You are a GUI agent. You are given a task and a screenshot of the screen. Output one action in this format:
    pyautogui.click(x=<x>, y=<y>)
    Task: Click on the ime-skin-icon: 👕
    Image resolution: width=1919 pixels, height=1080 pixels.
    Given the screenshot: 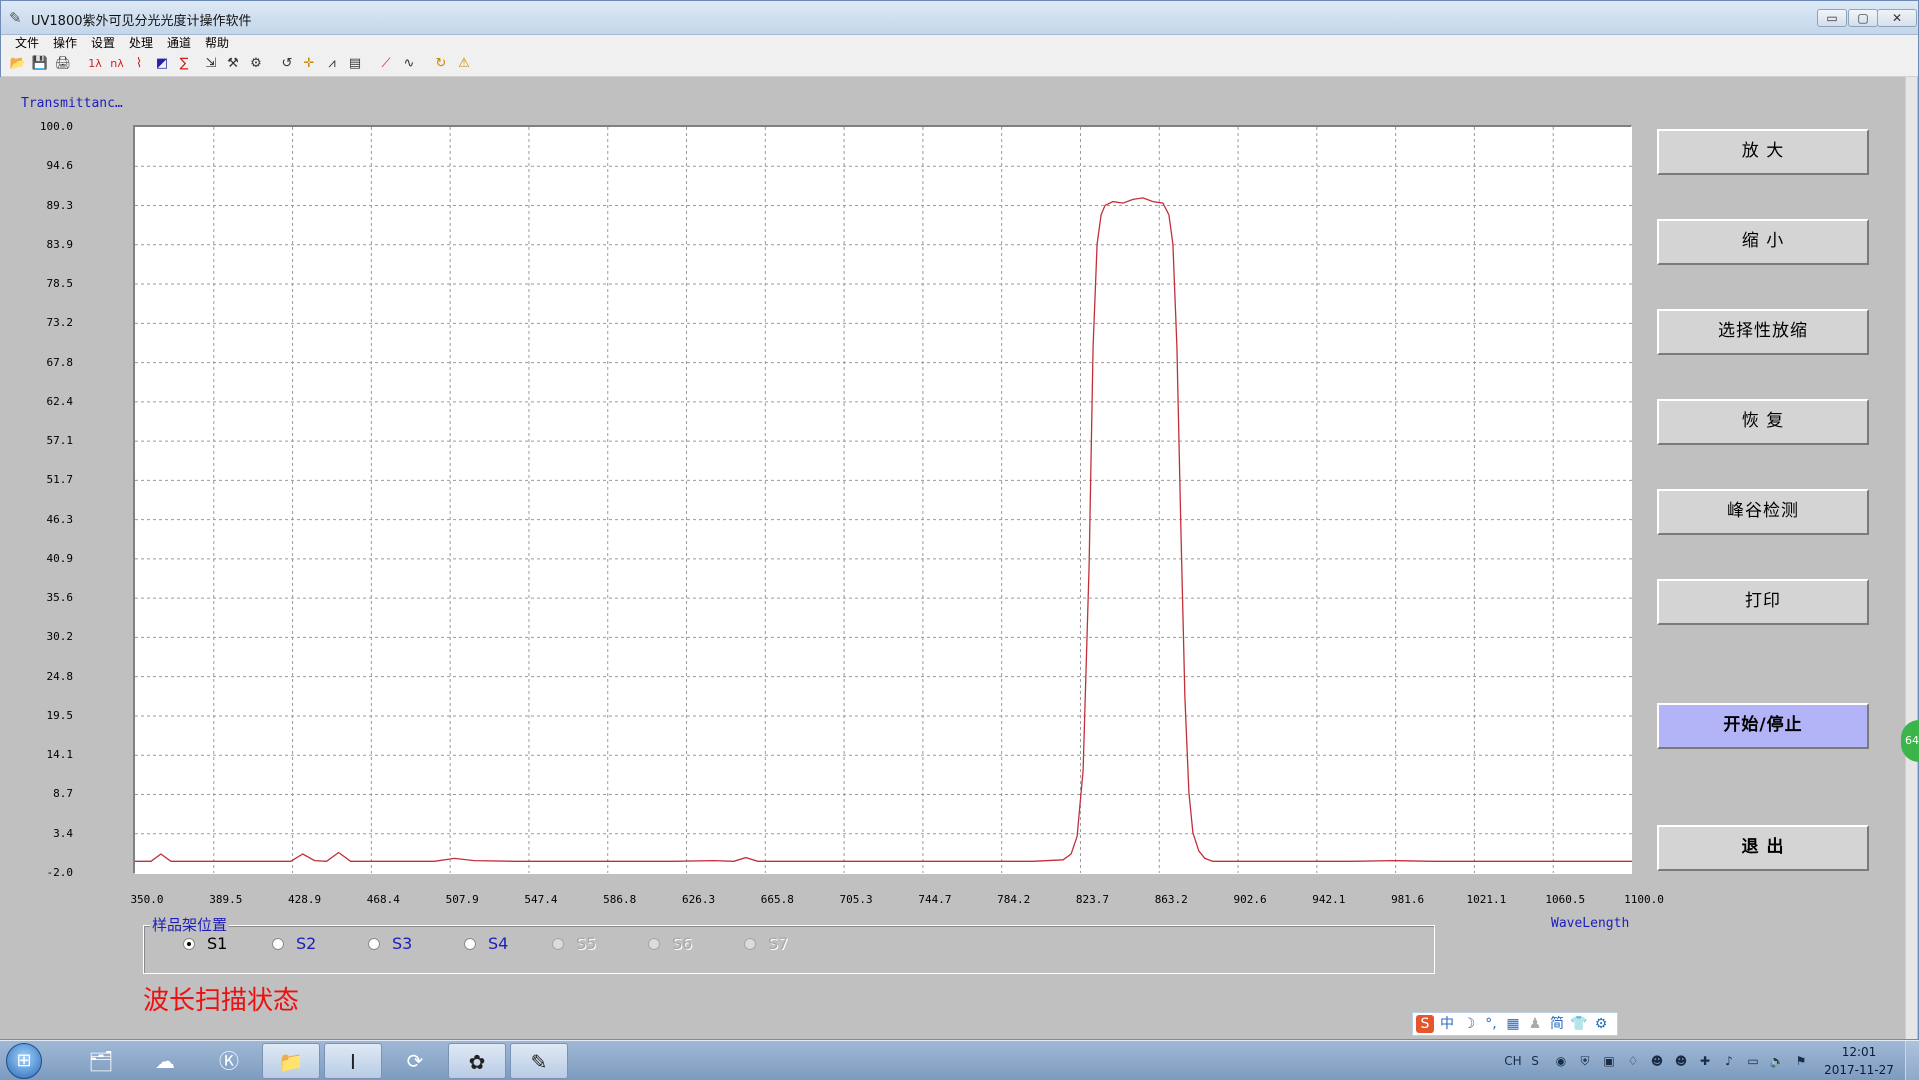 What is the action you would take?
    pyautogui.click(x=1579, y=1024)
    